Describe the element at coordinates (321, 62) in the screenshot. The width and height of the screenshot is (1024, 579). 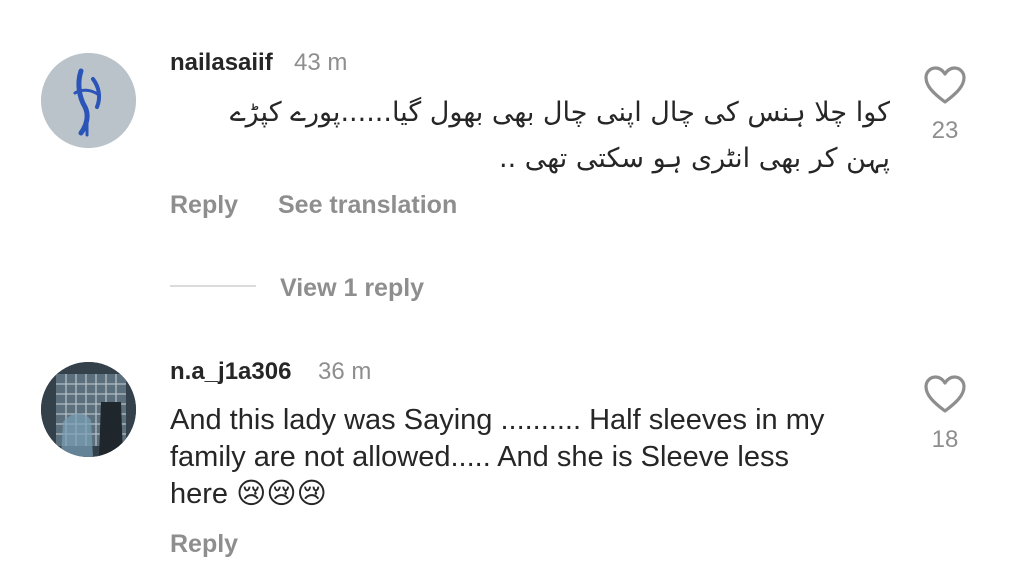
I see `comment-timestamp: 43 m` at that location.